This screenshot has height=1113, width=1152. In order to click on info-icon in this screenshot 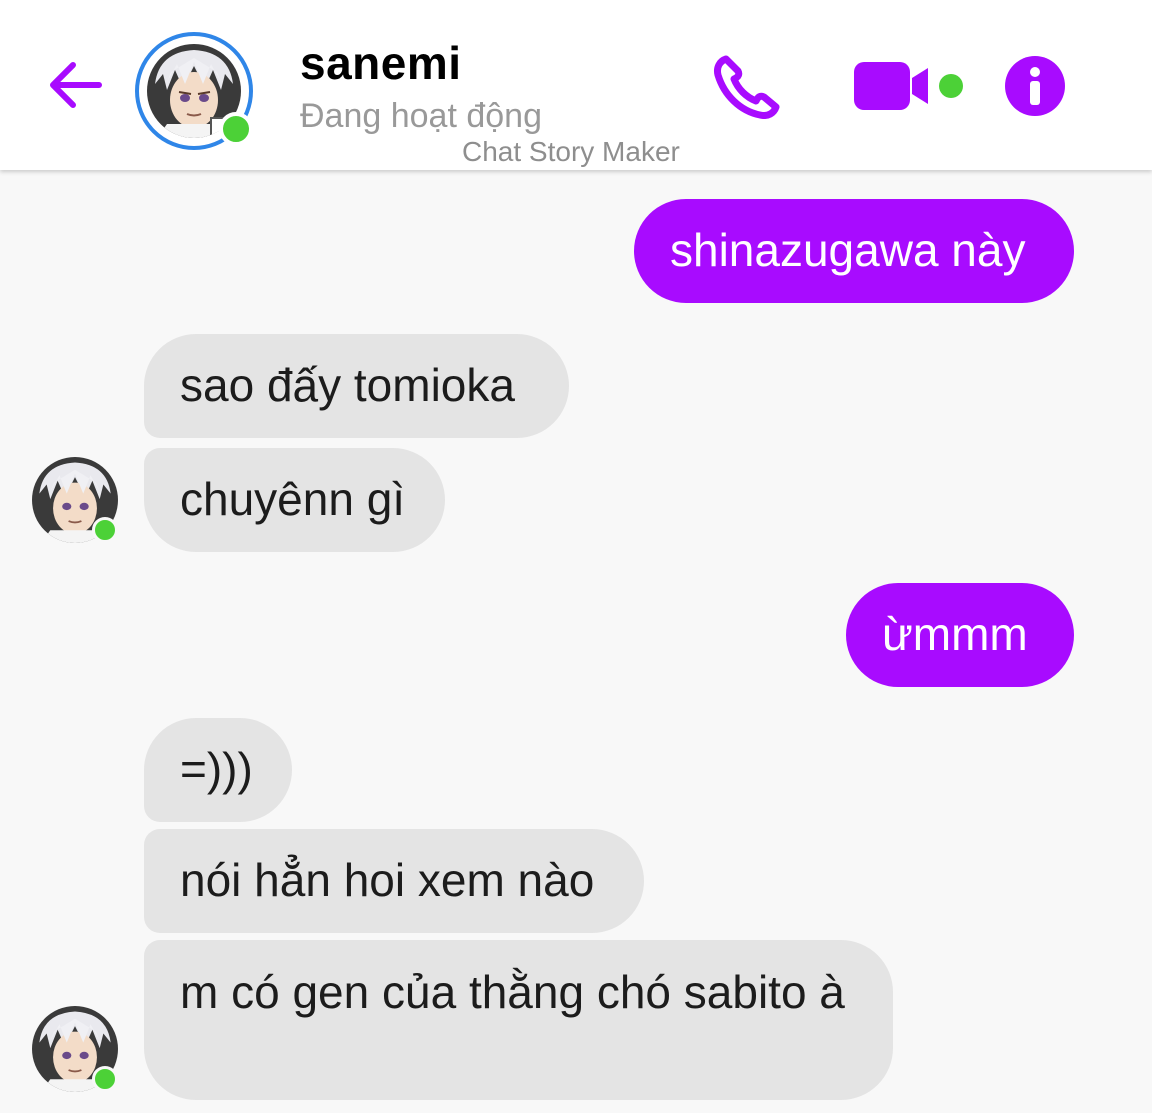, I will do `click(1035, 86)`.